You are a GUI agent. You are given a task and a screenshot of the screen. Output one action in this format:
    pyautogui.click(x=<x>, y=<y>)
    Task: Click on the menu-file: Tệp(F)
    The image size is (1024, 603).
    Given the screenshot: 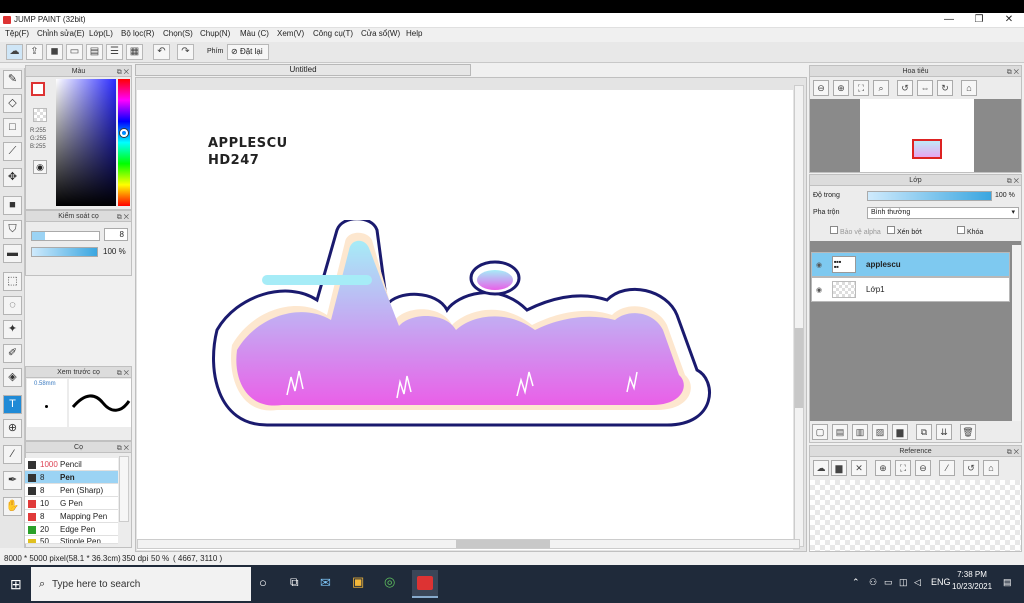 What is the action you would take?
    pyautogui.click(x=17, y=33)
    